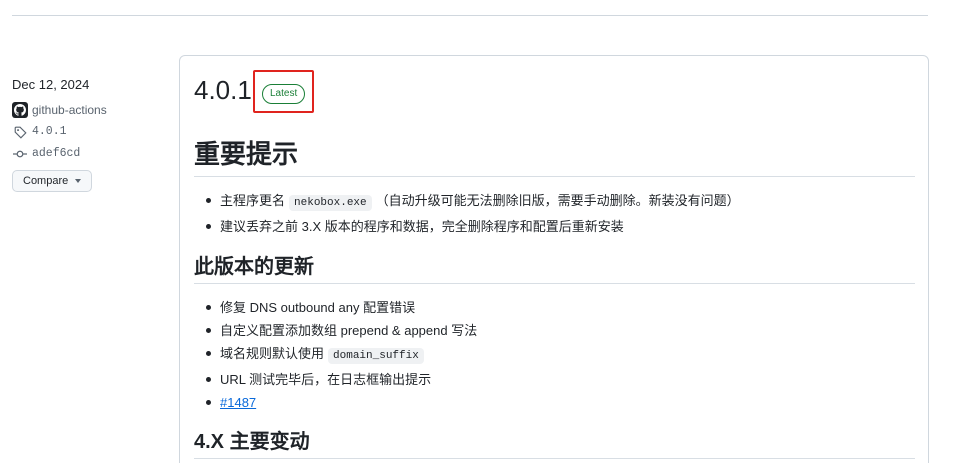 This screenshot has height=463, width=973. I want to click on tag-icon, so click(20, 132).